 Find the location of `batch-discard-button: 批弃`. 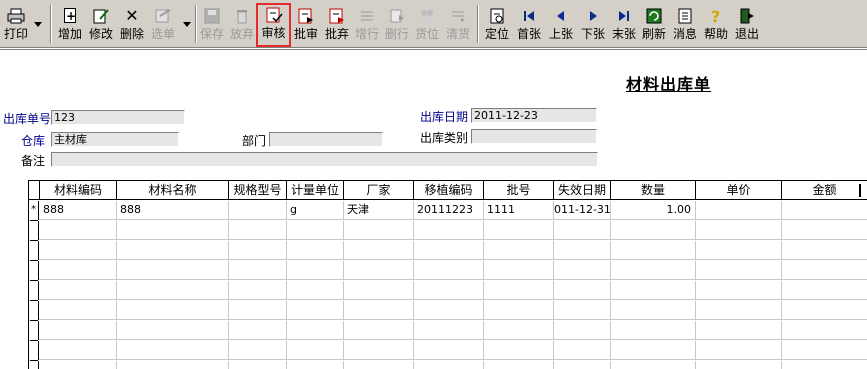

batch-discard-button: 批弃 is located at coordinates (337, 25).